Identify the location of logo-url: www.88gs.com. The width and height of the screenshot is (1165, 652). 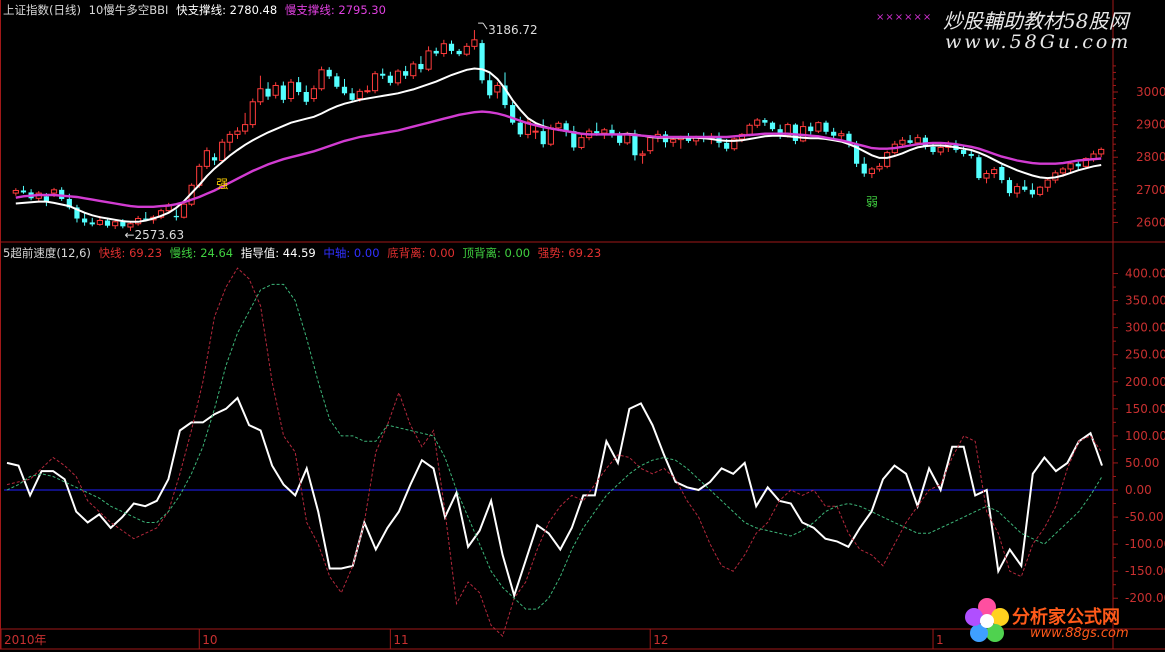
(1079, 633).